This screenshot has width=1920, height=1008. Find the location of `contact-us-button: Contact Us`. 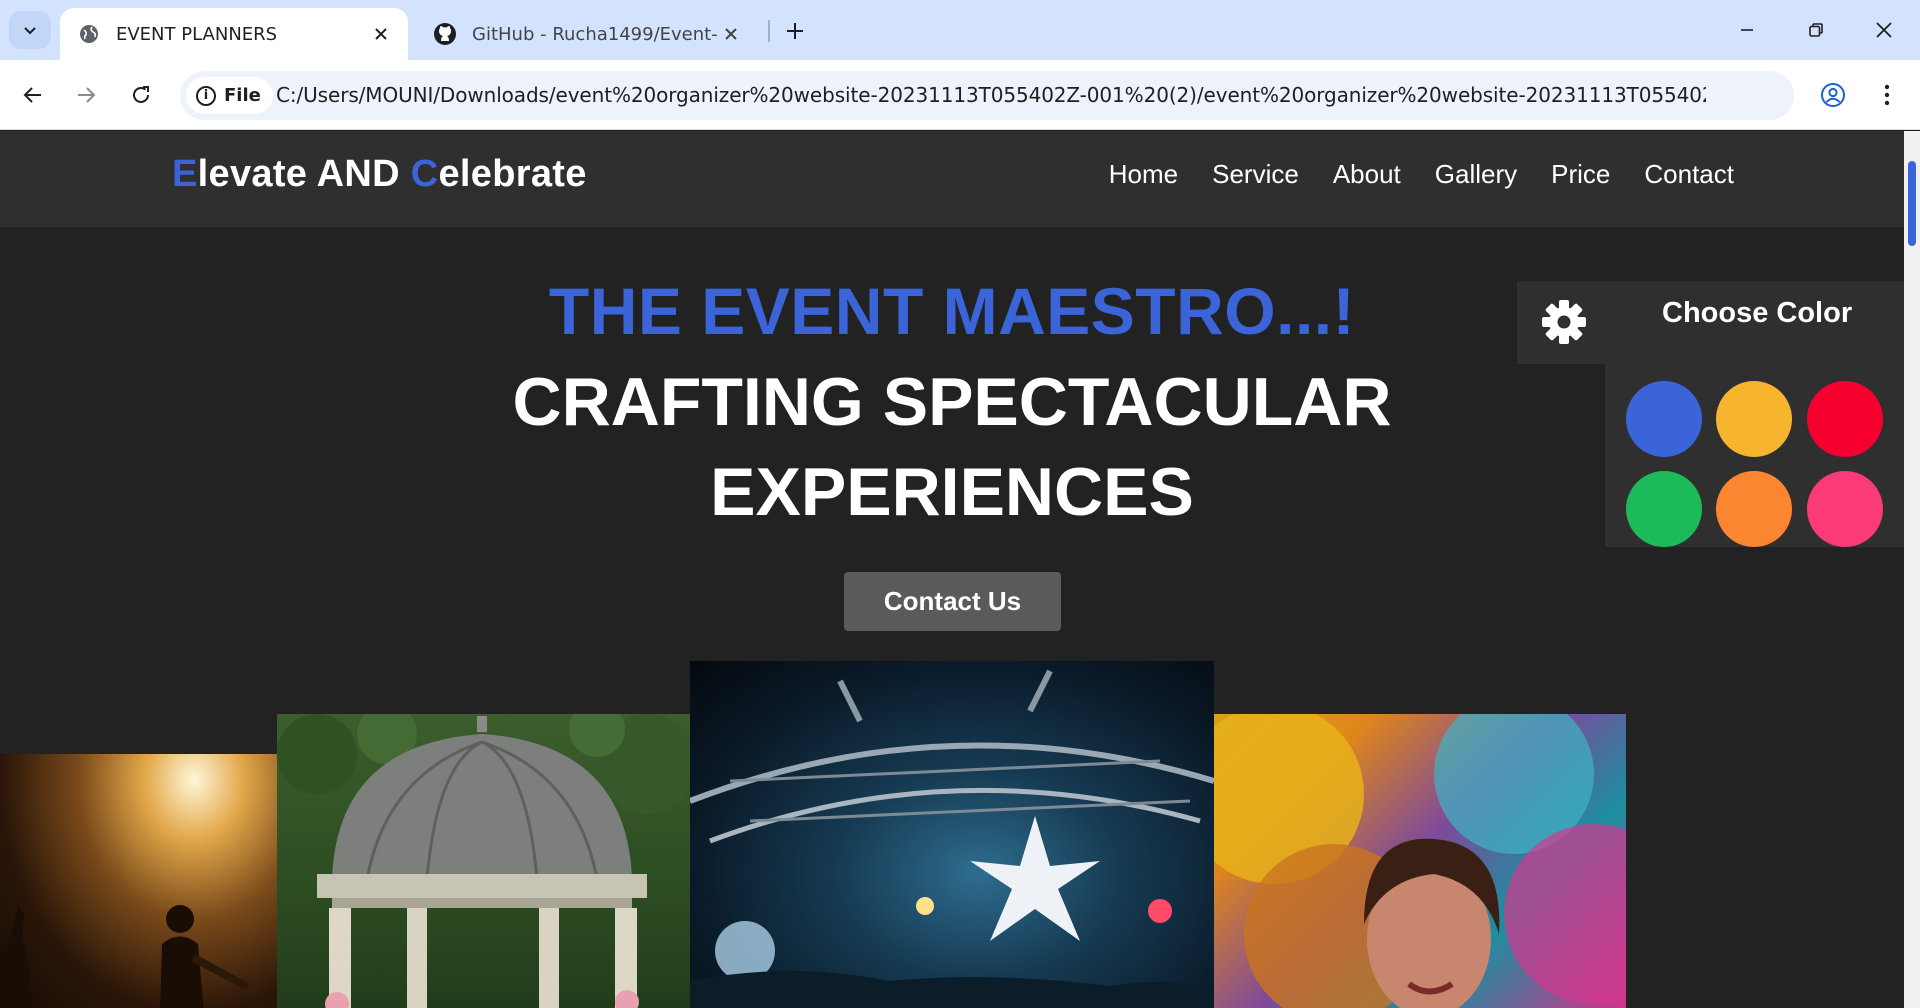

contact-us-button: Contact Us is located at coordinates (952, 601).